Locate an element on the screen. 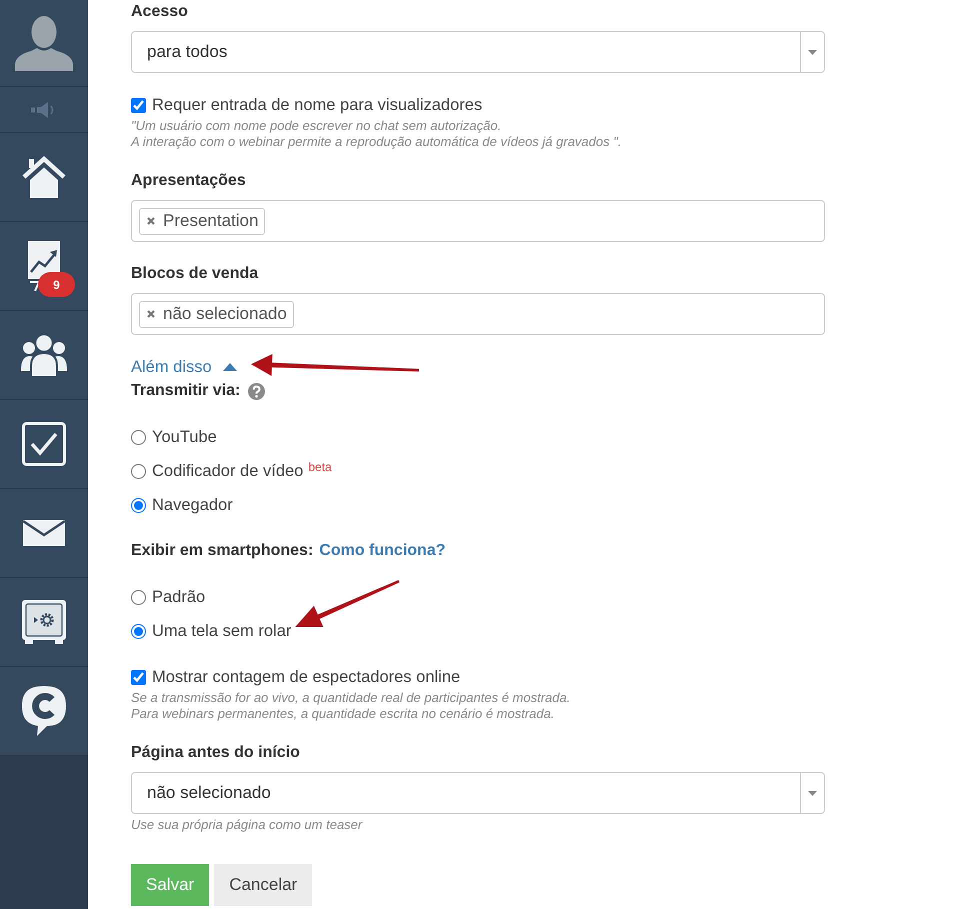 Image resolution: width=961 pixels, height=909 pixels. field-label: Exibir em smartphones: is located at coordinates (222, 551).